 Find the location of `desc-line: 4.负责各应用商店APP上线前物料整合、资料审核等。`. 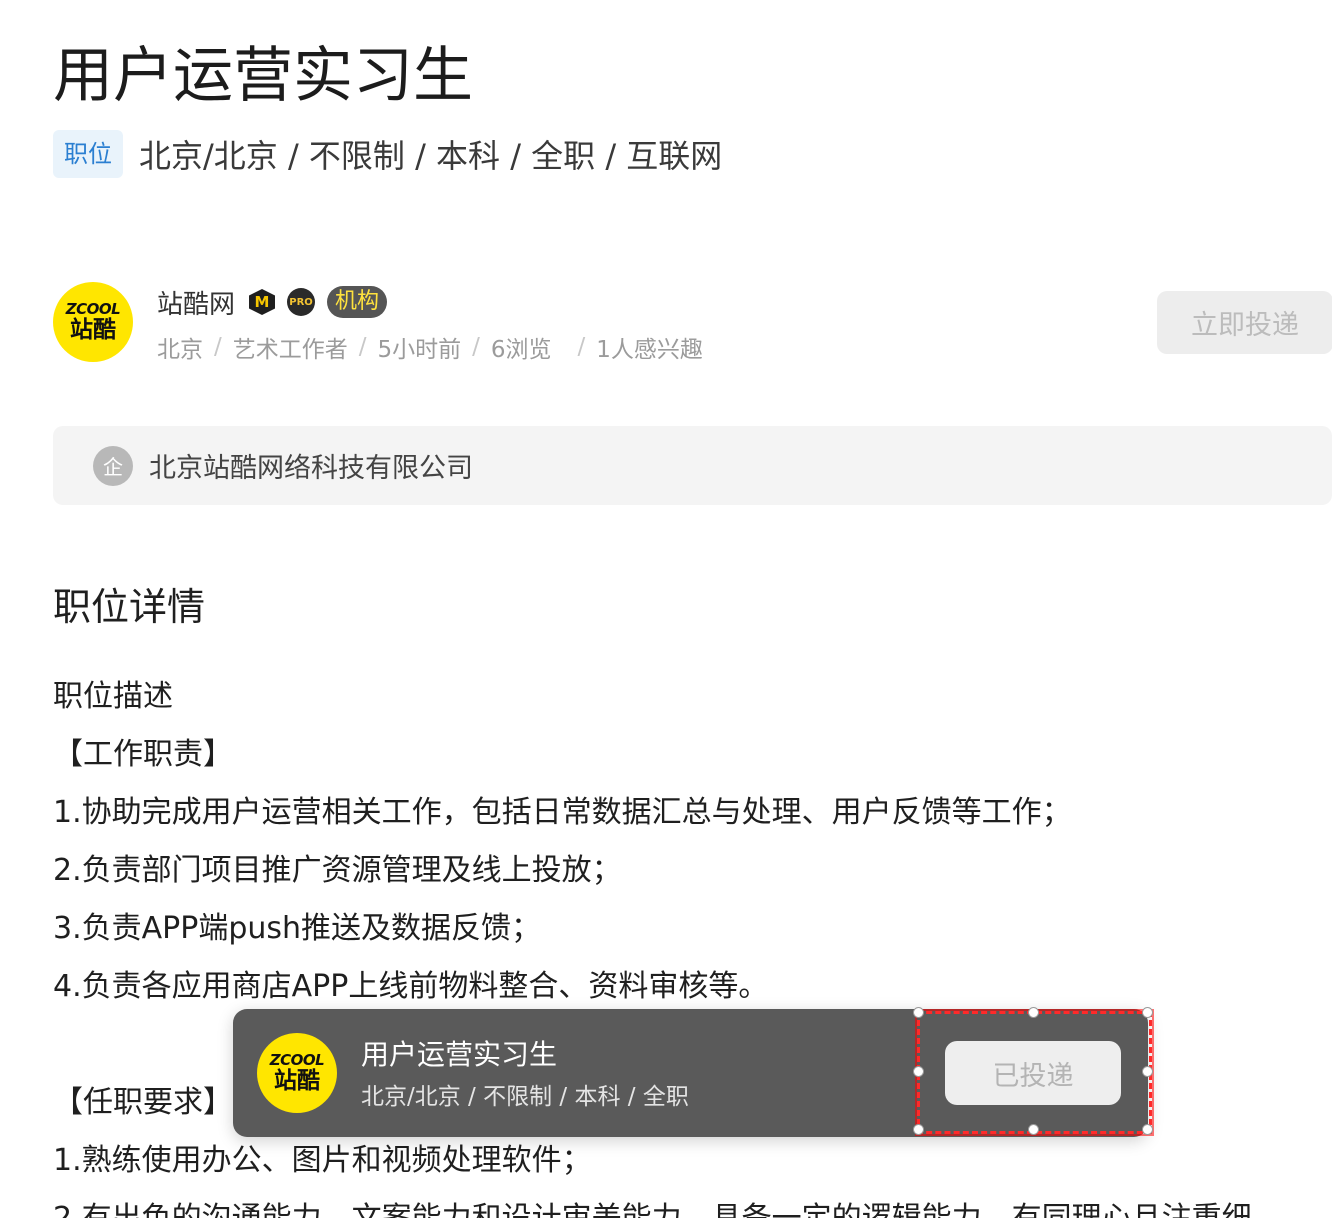

desc-line: 4.负责各应用商店APP上线前物料整合、资料审核等。 is located at coordinates (411, 986).